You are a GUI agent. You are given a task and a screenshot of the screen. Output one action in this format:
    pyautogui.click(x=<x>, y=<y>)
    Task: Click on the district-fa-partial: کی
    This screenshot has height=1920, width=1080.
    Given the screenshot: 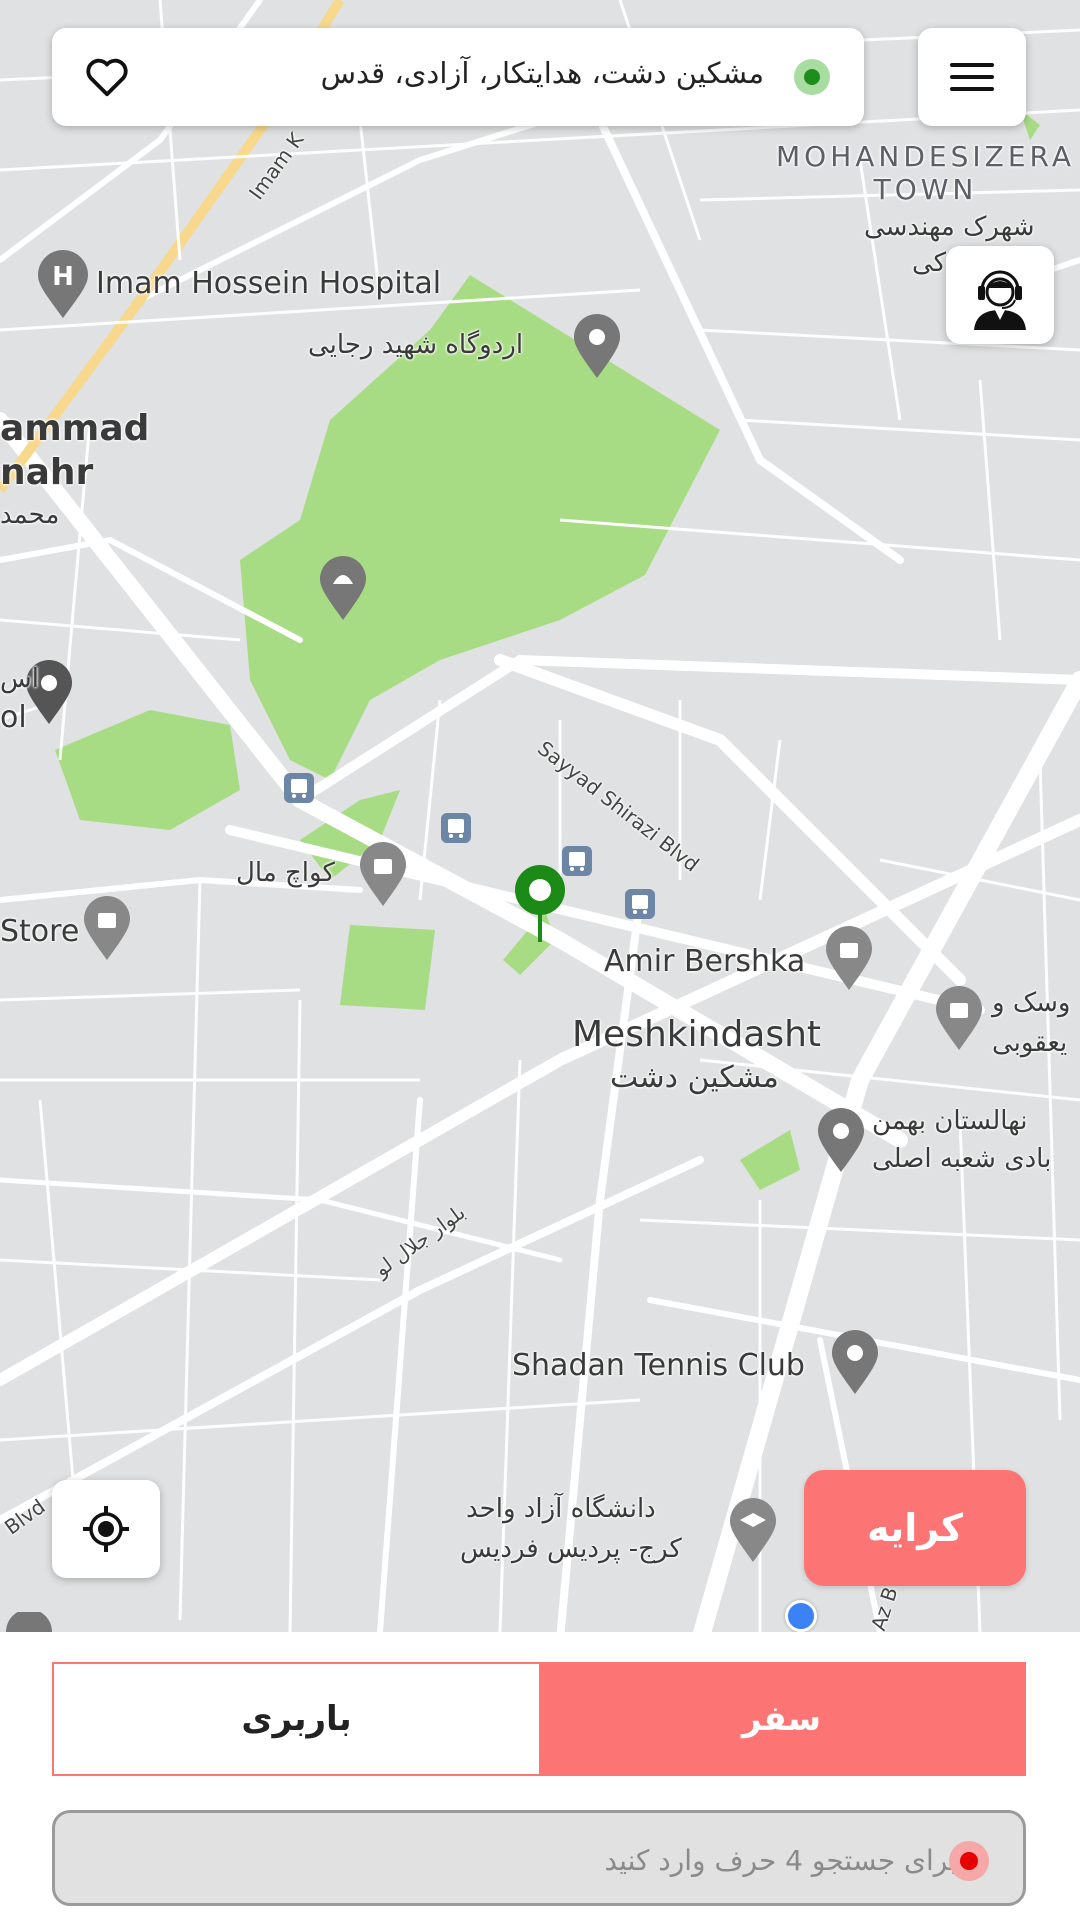 What is the action you would take?
    pyautogui.click(x=929, y=263)
    